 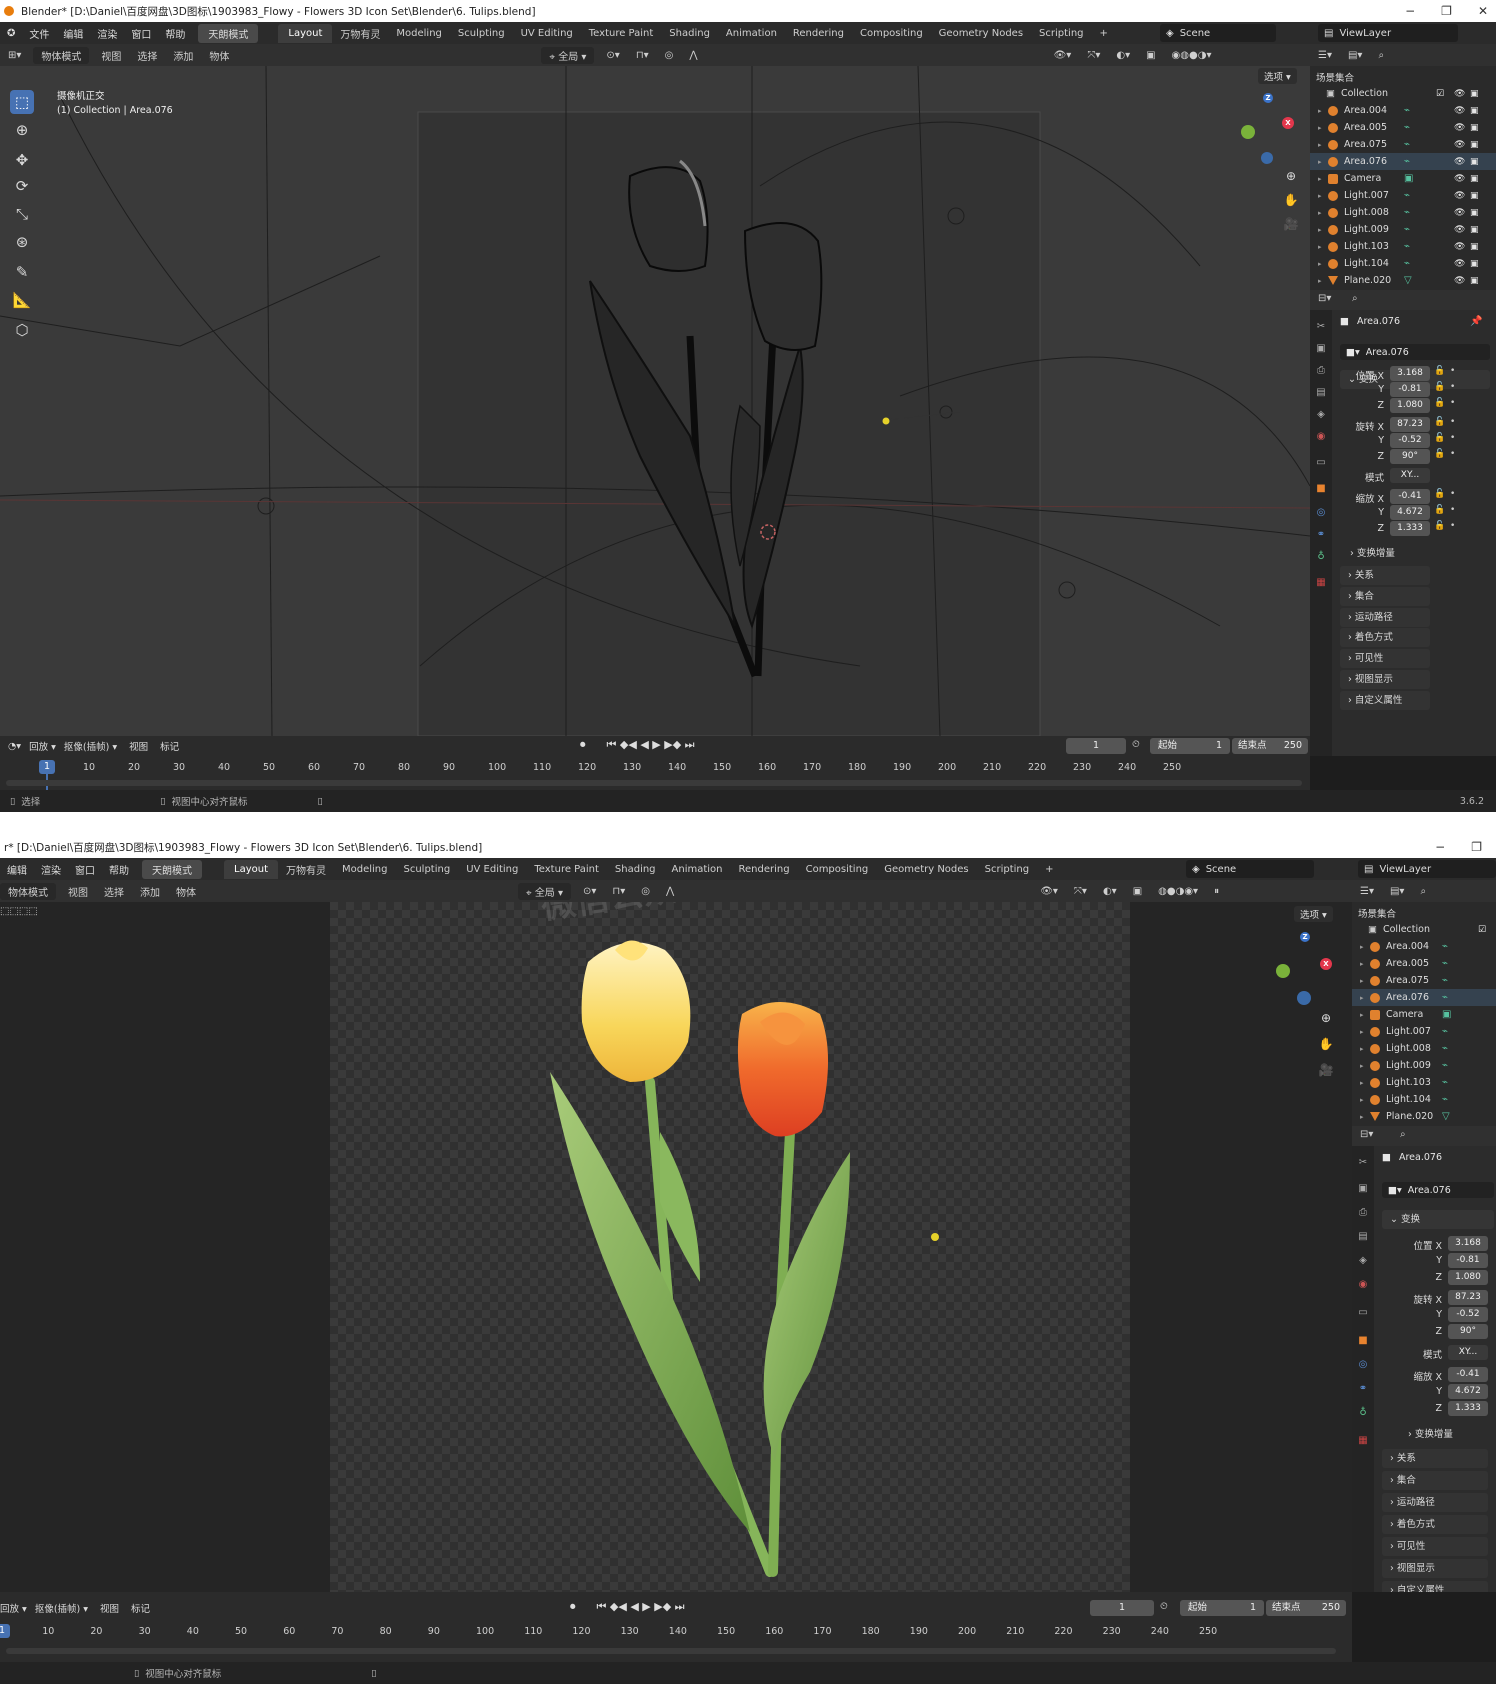 I want to click on menu-edit: 编辑, so click(x=17, y=869).